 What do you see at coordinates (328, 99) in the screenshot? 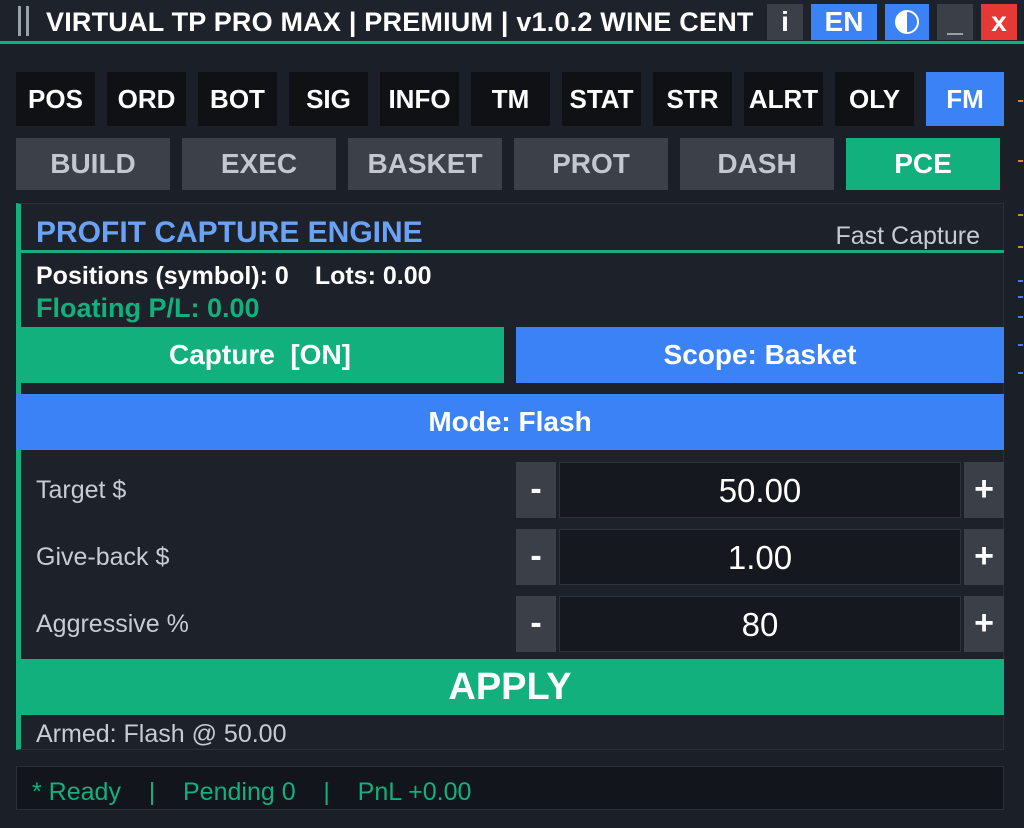
I see `tab-sig: SIG` at bounding box center [328, 99].